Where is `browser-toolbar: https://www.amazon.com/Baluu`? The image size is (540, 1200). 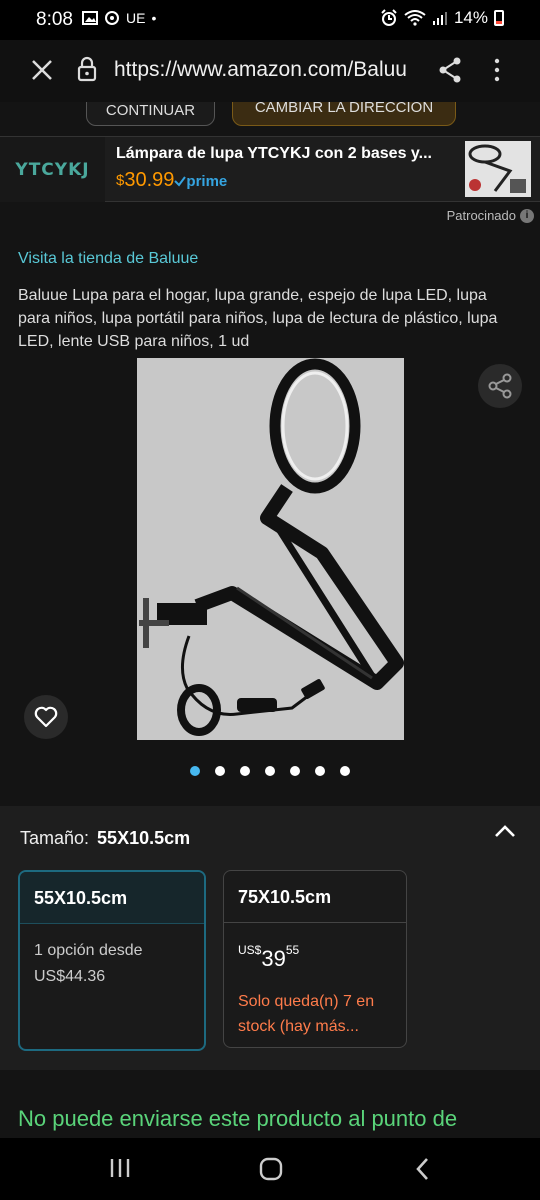
browser-toolbar: https://www.amazon.com/Baluu is located at coordinates (270, 71).